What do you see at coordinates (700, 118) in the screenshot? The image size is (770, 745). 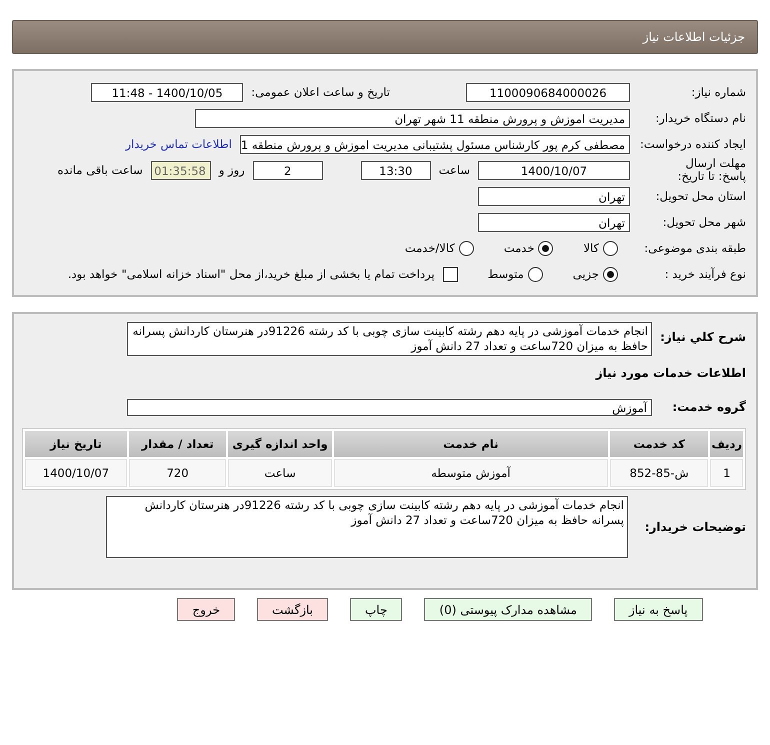 I see `field-label: نام دستگاه خریدار:` at bounding box center [700, 118].